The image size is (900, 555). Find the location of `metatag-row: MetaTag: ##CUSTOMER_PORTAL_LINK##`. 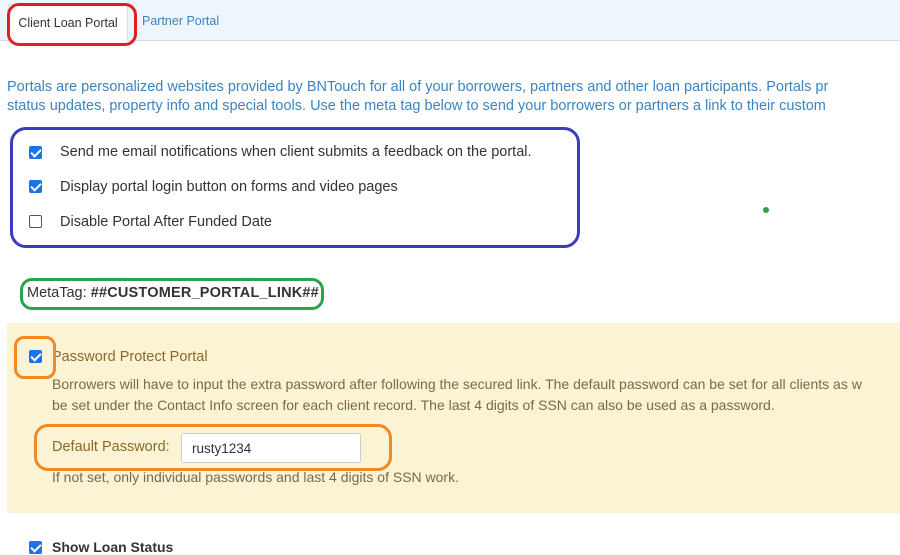

metatag-row: MetaTag: ##CUSTOMER_PORTAL_LINK## is located at coordinates (173, 293).